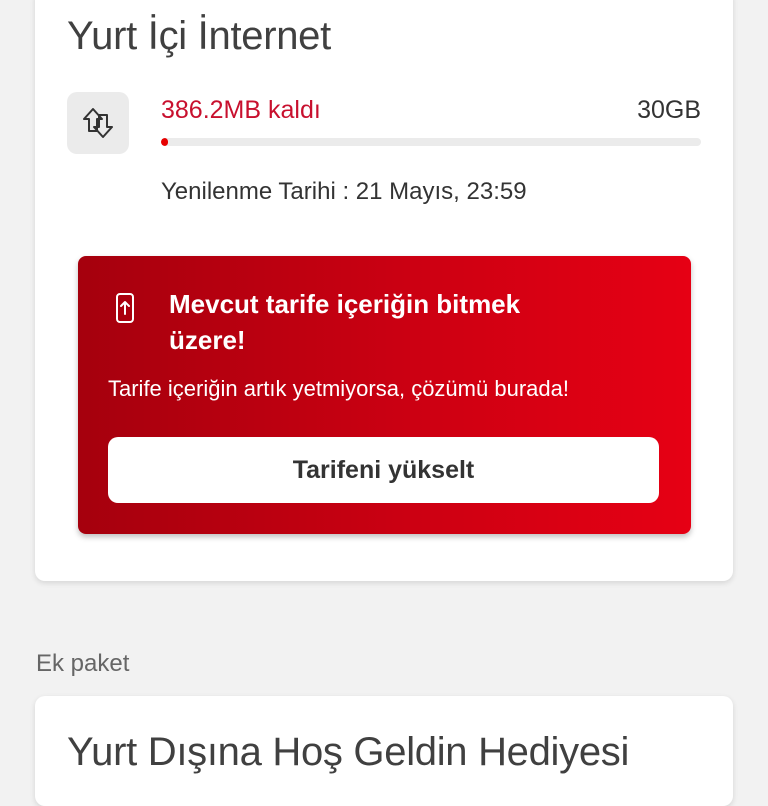  Describe the element at coordinates (199, 36) in the screenshot. I see `card-title: Yurt İçi İnternet` at that location.